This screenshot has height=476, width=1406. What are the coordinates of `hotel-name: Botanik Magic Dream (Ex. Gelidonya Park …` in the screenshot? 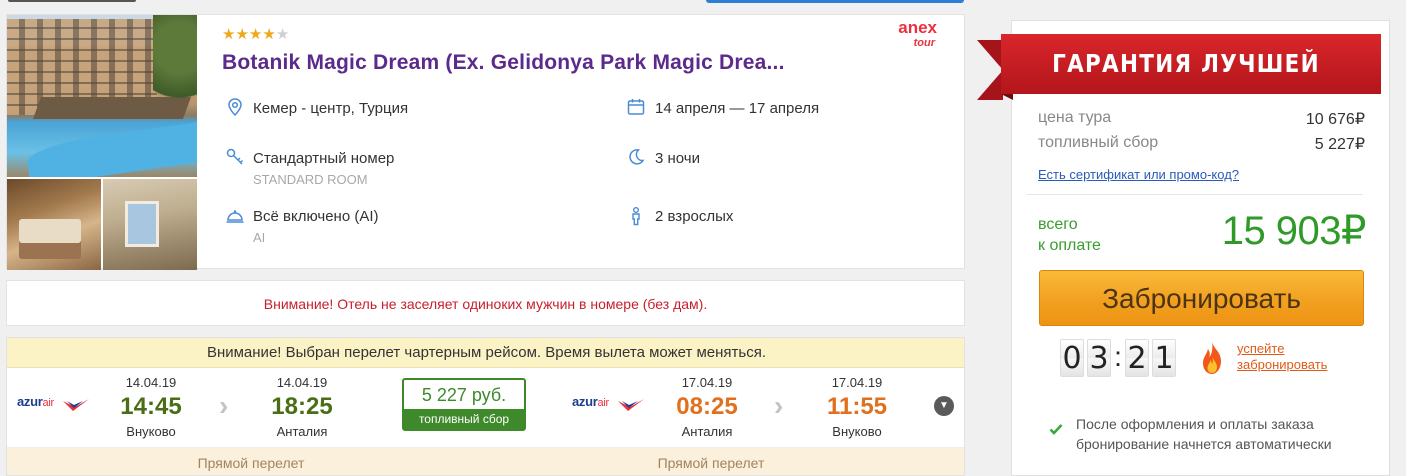 It's located at (542, 63).